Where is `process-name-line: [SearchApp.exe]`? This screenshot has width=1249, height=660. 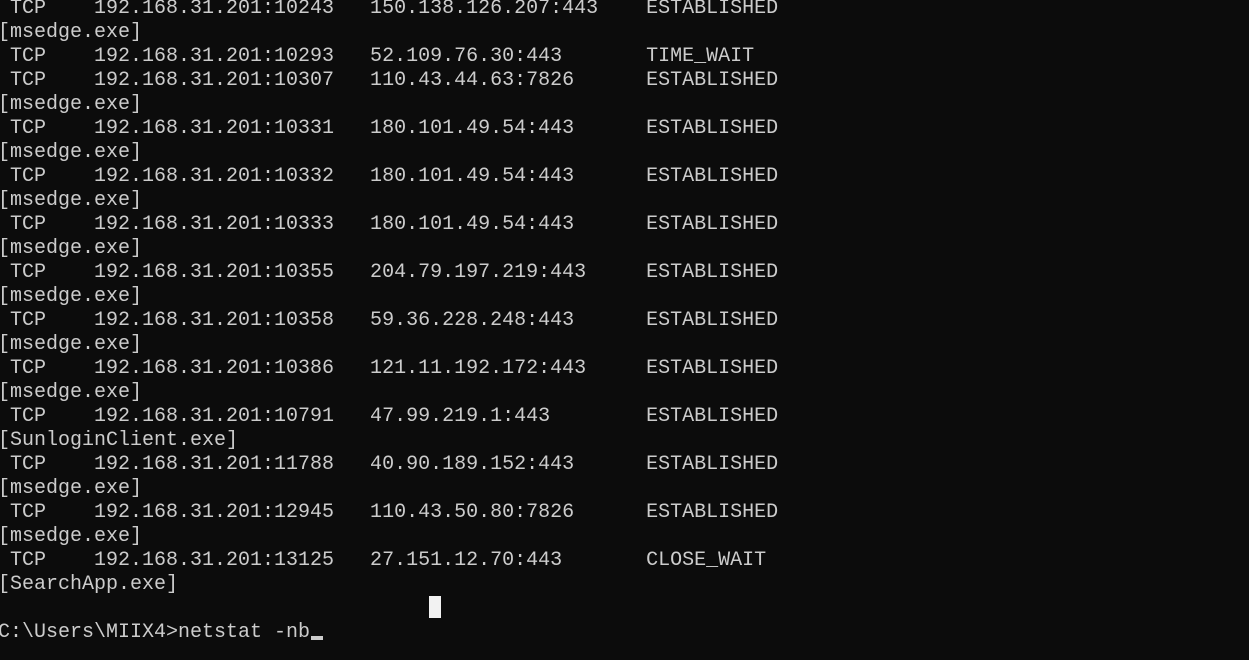 process-name-line: [SearchApp.exe] is located at coordinates (89, 584).